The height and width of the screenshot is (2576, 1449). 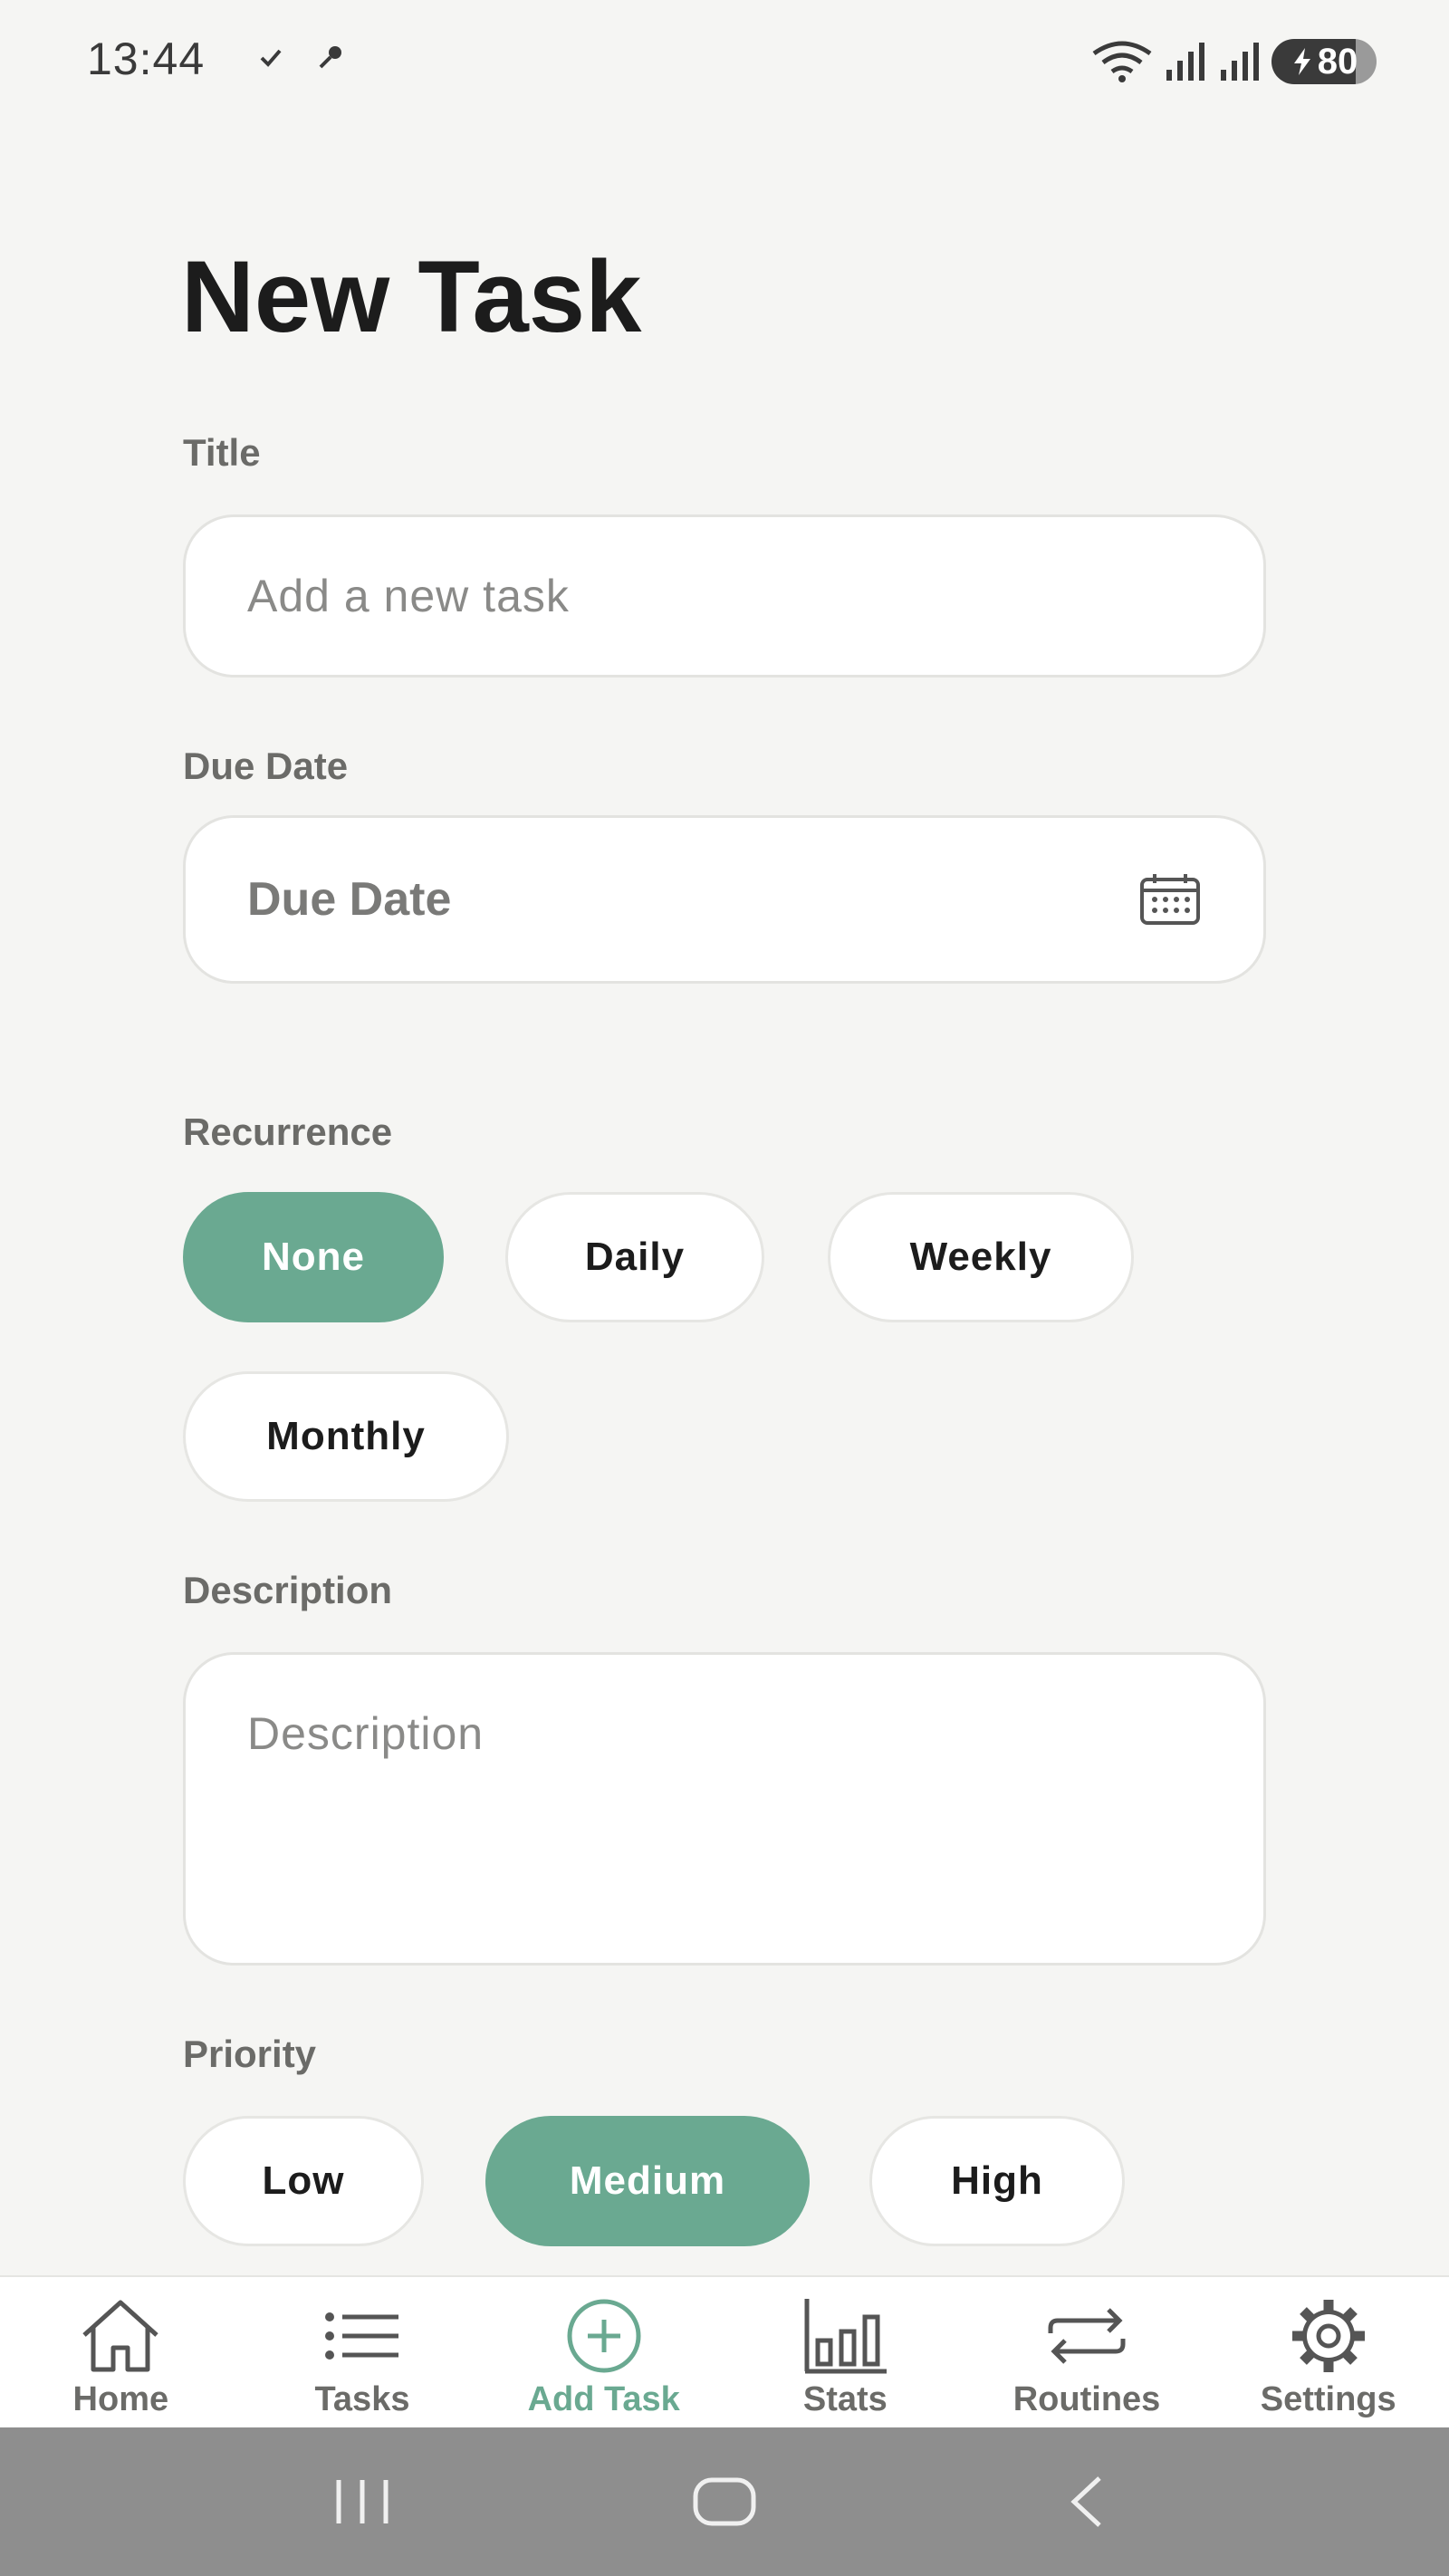 What do you see at coordinates (266, 766) in the screenshot?
I see `due-date-label: Due Date` at bounding box center [266, 766].